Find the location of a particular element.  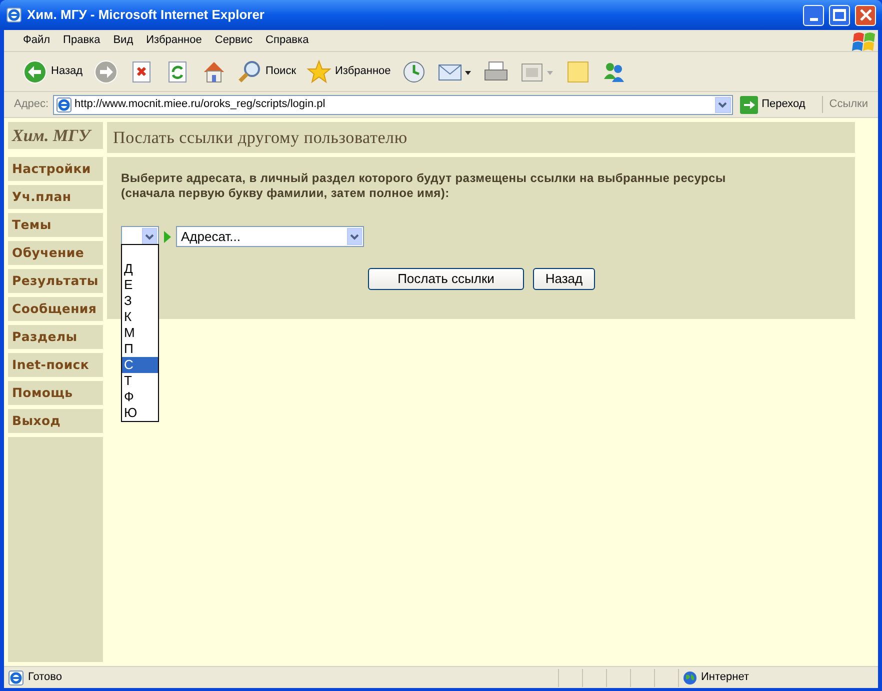

nav-link: Выход is located at coordinates (55, 421).